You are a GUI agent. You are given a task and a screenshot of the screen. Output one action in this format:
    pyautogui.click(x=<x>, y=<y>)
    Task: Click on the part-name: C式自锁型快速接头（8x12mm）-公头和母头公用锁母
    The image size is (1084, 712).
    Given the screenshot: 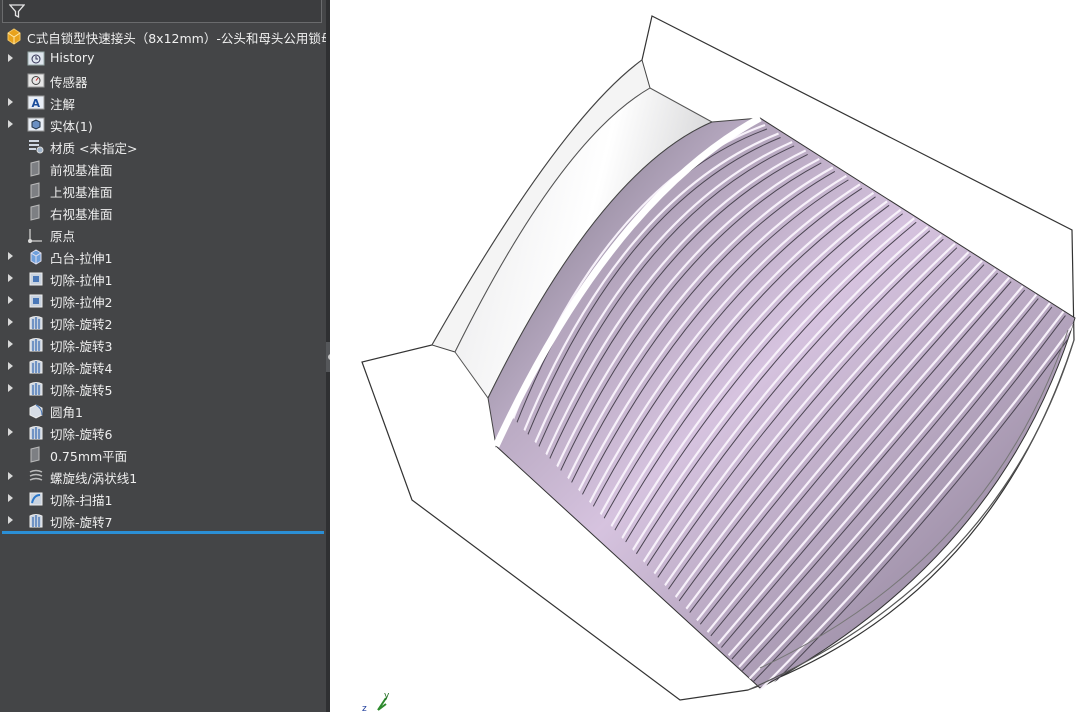 What is the action you would take?
    pyautogui.click(x=176, y=38)
    